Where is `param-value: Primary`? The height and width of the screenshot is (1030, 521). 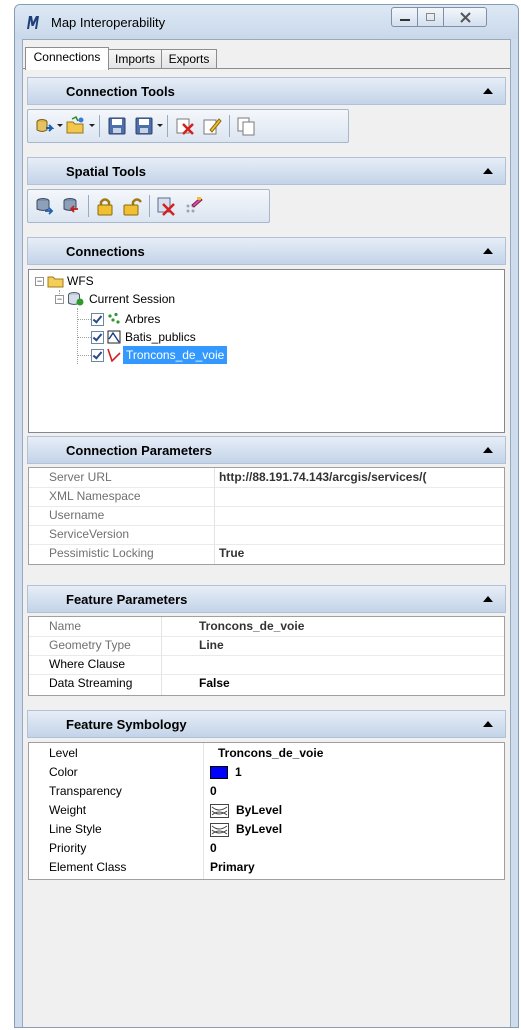 param-value: Primary is located at coordinates (232, 867).